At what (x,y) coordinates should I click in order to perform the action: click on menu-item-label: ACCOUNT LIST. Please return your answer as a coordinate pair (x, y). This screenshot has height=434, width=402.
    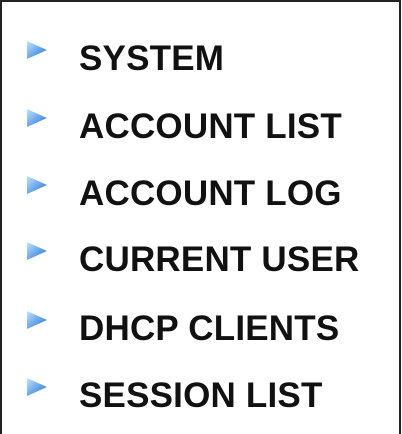
    Looking at the image, I should click on (210, 126).